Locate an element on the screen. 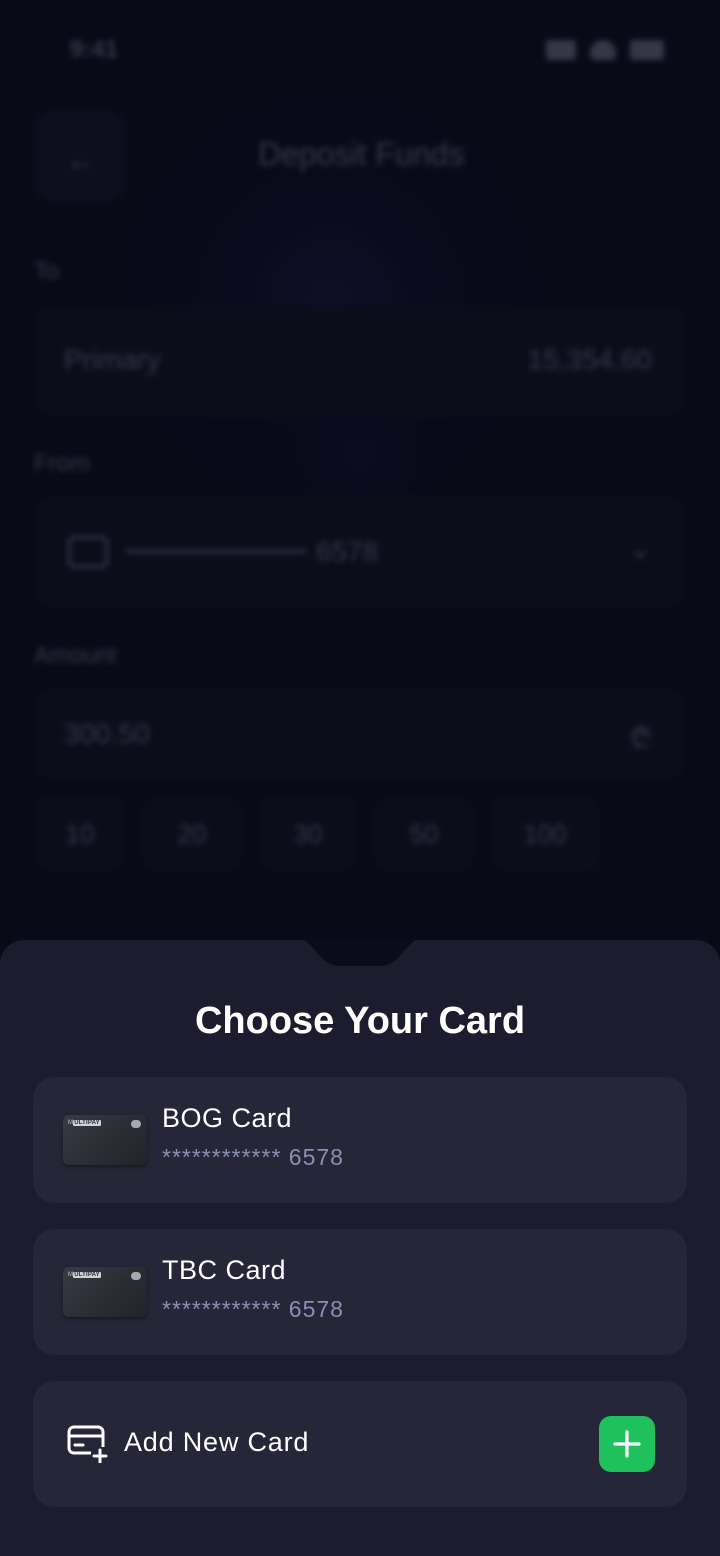 This screenshot has height=1556, width=720. sheet-title: Choose Your Card is located at coordinates (360, 1021).